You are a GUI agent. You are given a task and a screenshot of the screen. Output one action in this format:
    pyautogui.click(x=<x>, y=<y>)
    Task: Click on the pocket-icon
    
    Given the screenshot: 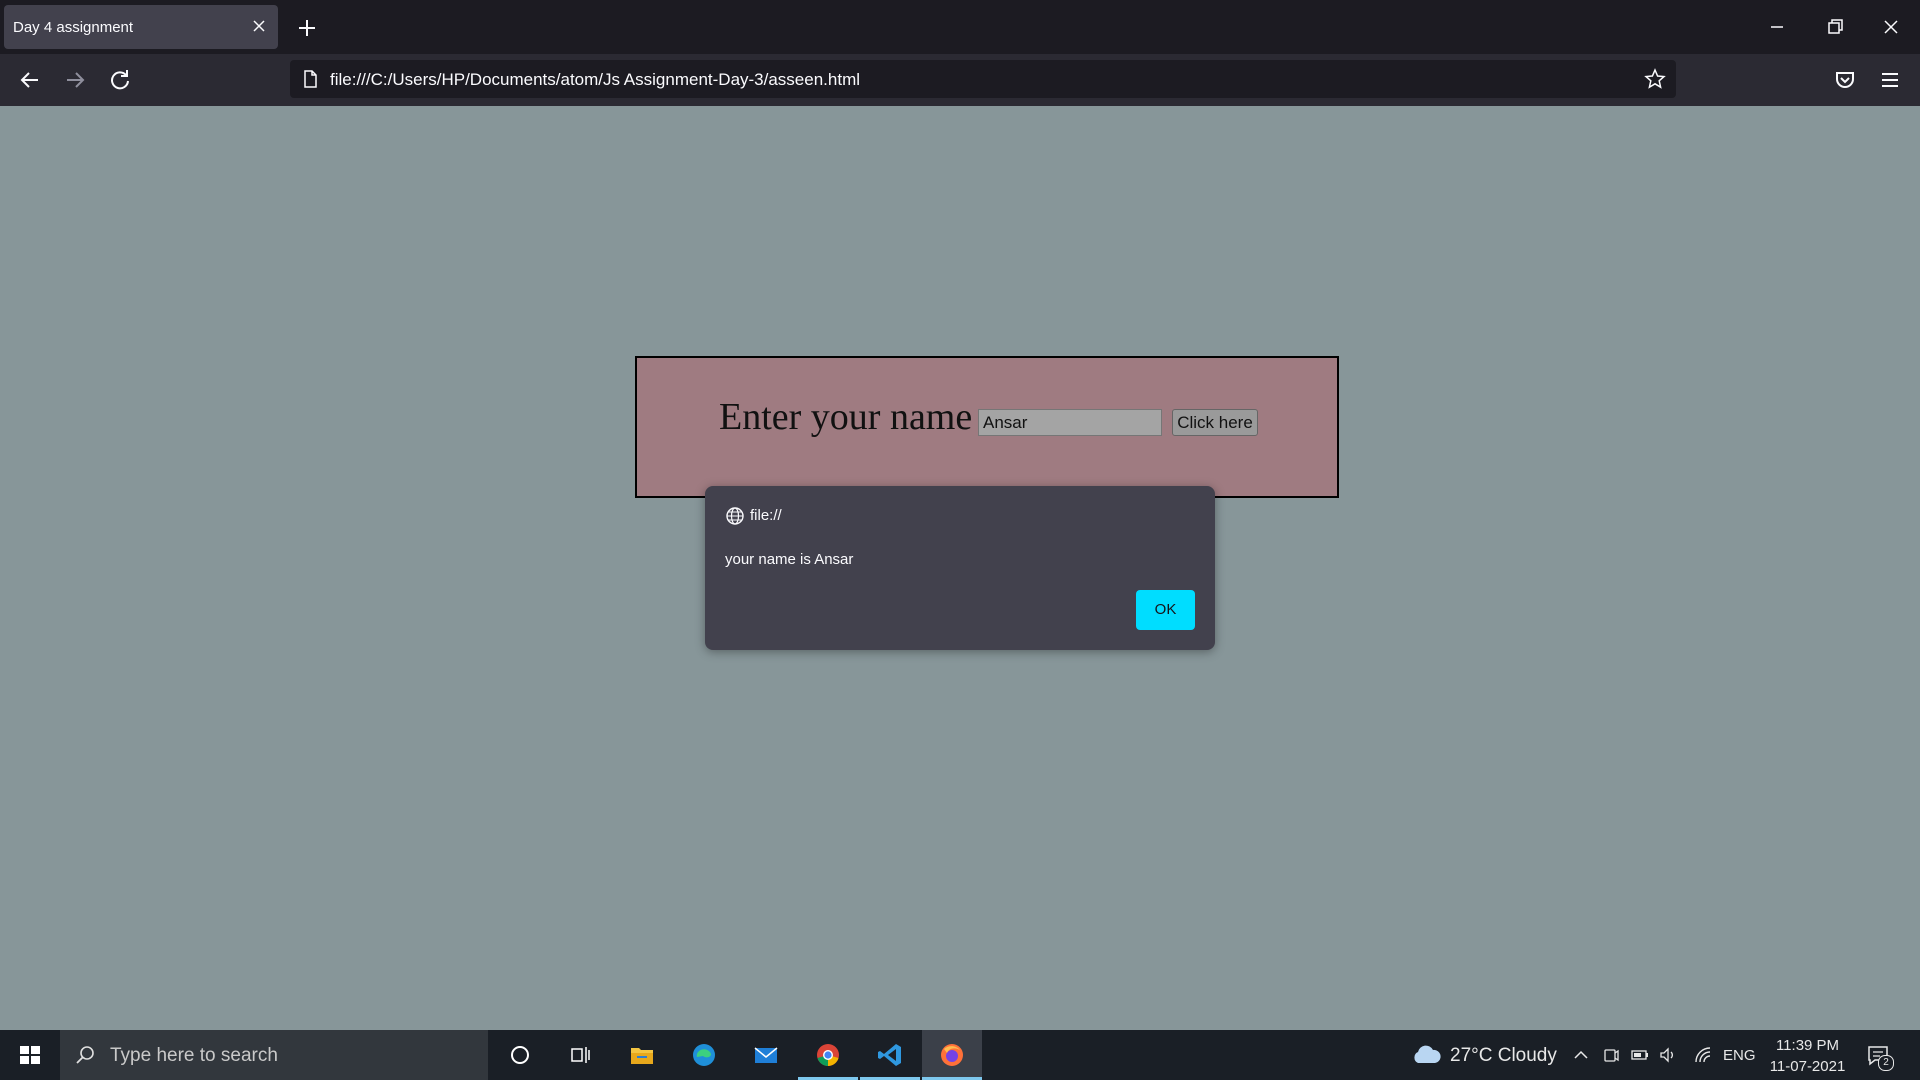 What is the action you would take?
    pyautogui.click(x=1845, y=80)
    